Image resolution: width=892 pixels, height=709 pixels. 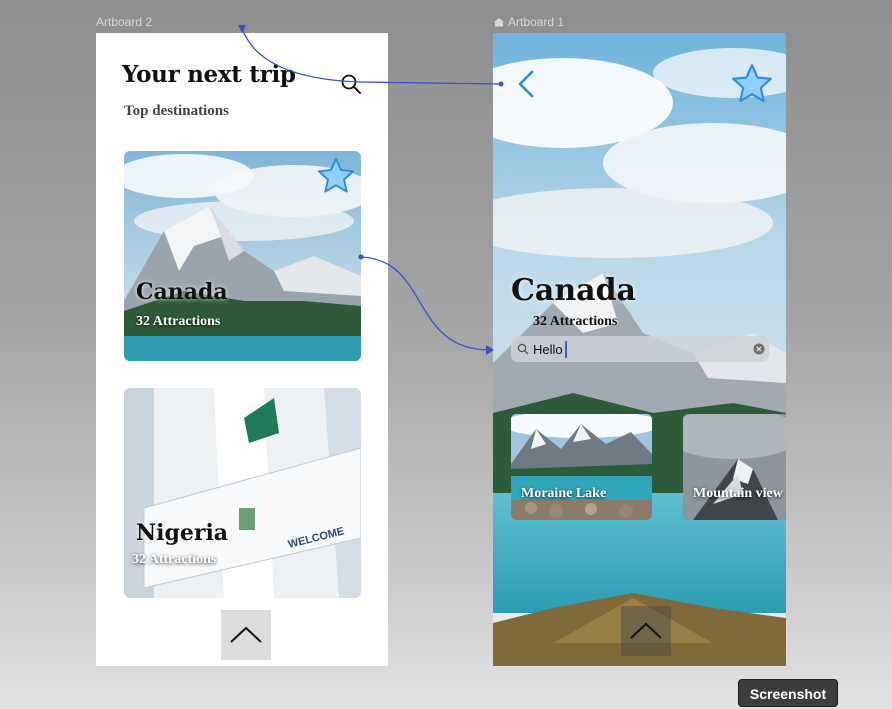 I want to click on text-caret, so click(x=566, y=349).